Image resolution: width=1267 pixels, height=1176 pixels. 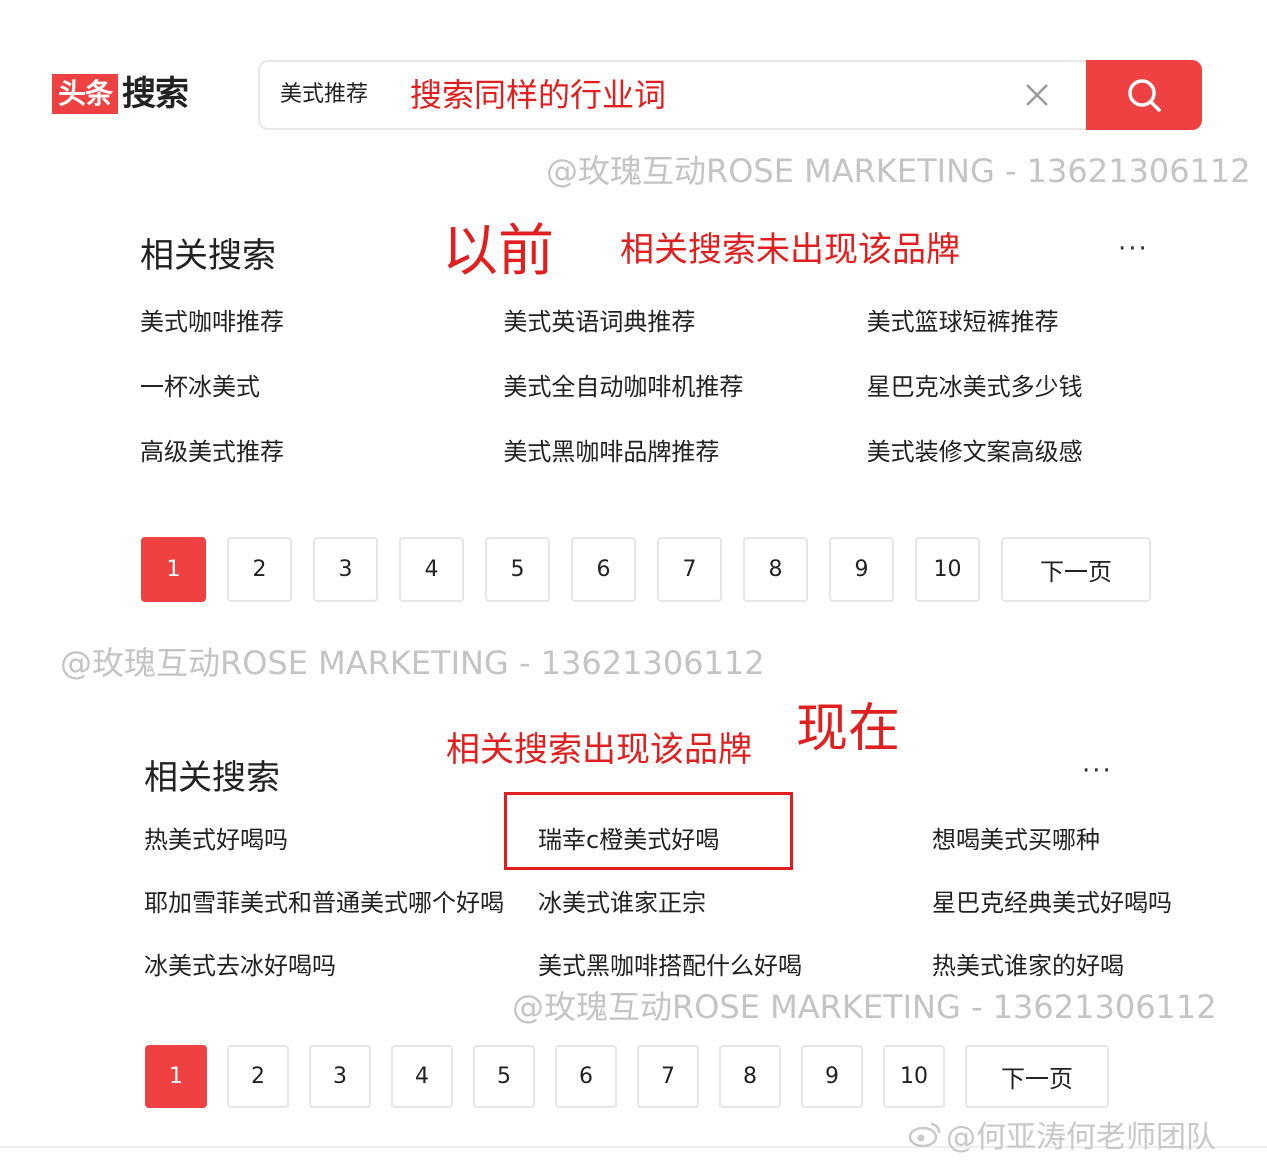 What do you see at coordinates (1081, 1137) in the screenshot?
I see `footer-credit-text: @何亚涛何老师团队` at bounding box center [1081, 1137].